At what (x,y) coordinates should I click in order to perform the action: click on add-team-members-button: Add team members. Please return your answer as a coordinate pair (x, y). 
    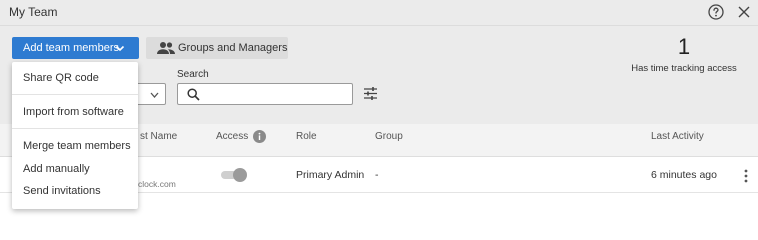
    Looking at the image, I should click on (75, 48).